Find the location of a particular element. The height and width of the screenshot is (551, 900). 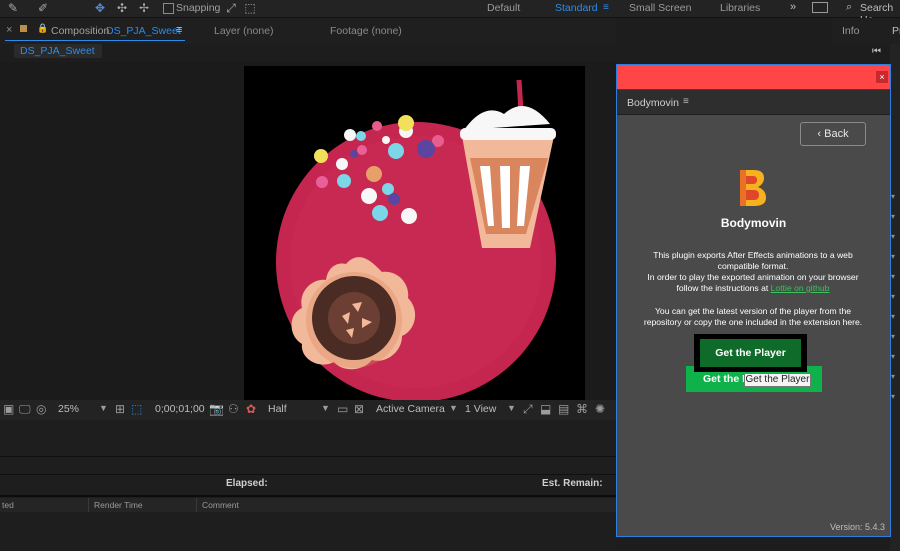

transparency-icon: ⬚ is located at coordinates (136, 409).